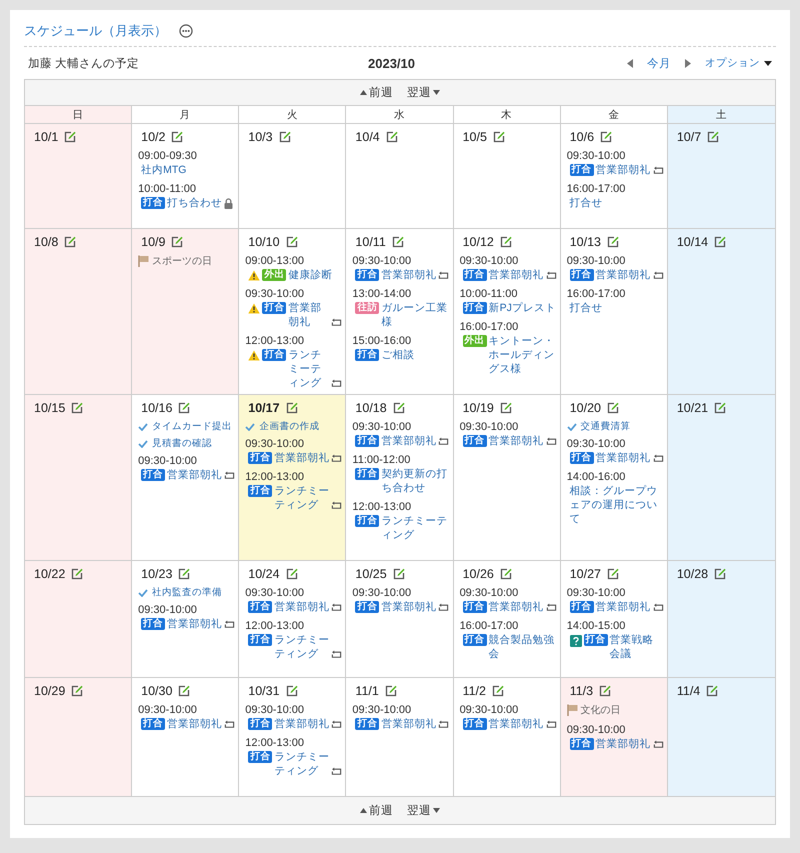  I want to click on page-title: スケジュール（月表示）, so click(95, 31).